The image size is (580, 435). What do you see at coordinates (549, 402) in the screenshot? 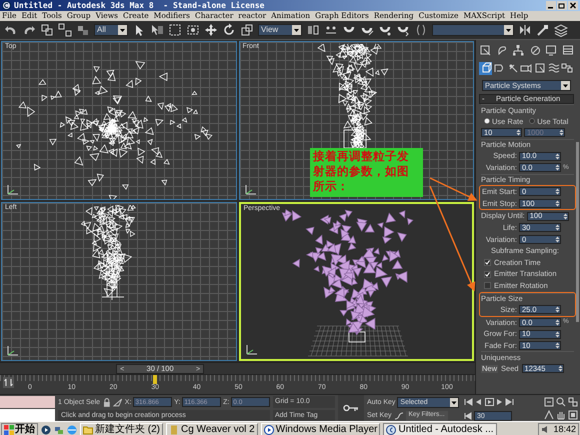
I see `time-config-icon` at bounding box center [549, 402].